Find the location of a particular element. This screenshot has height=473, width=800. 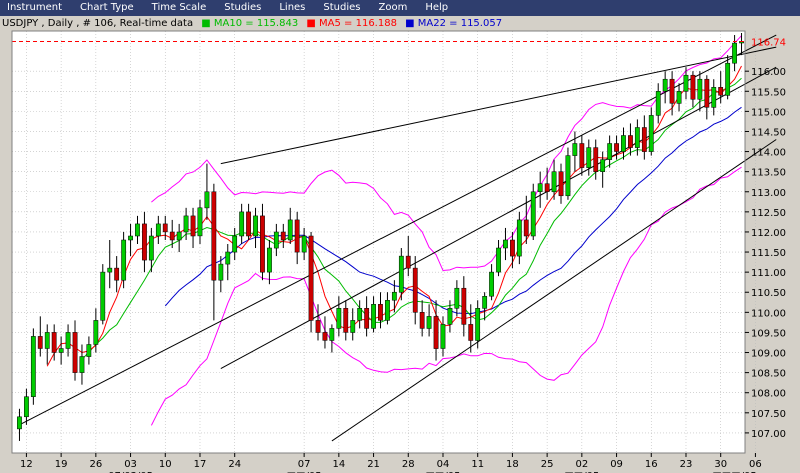

y-tick-label: 114.00 is located at coordinates (768, 153).